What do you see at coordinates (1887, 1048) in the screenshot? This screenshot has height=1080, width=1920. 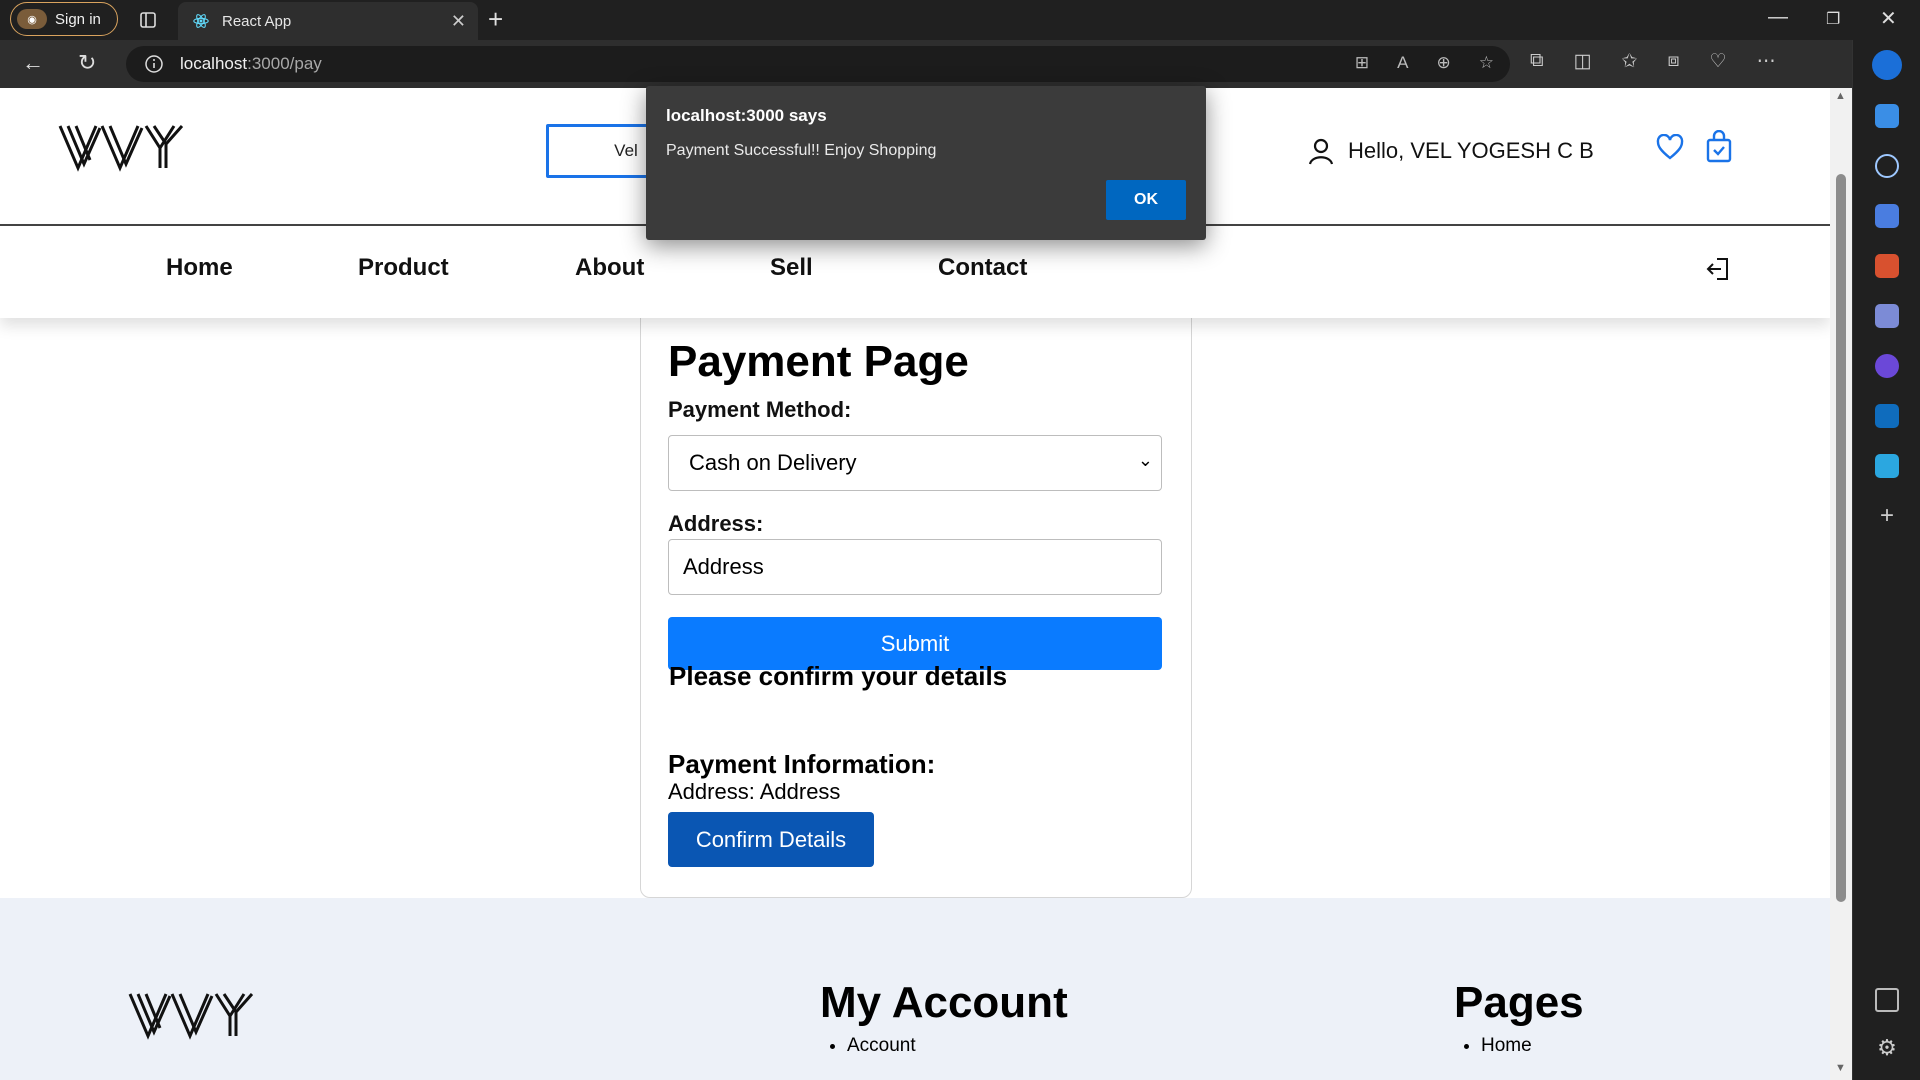 I see `settings-gear-icon: ⚙` at bounding box center [1887, 1048].